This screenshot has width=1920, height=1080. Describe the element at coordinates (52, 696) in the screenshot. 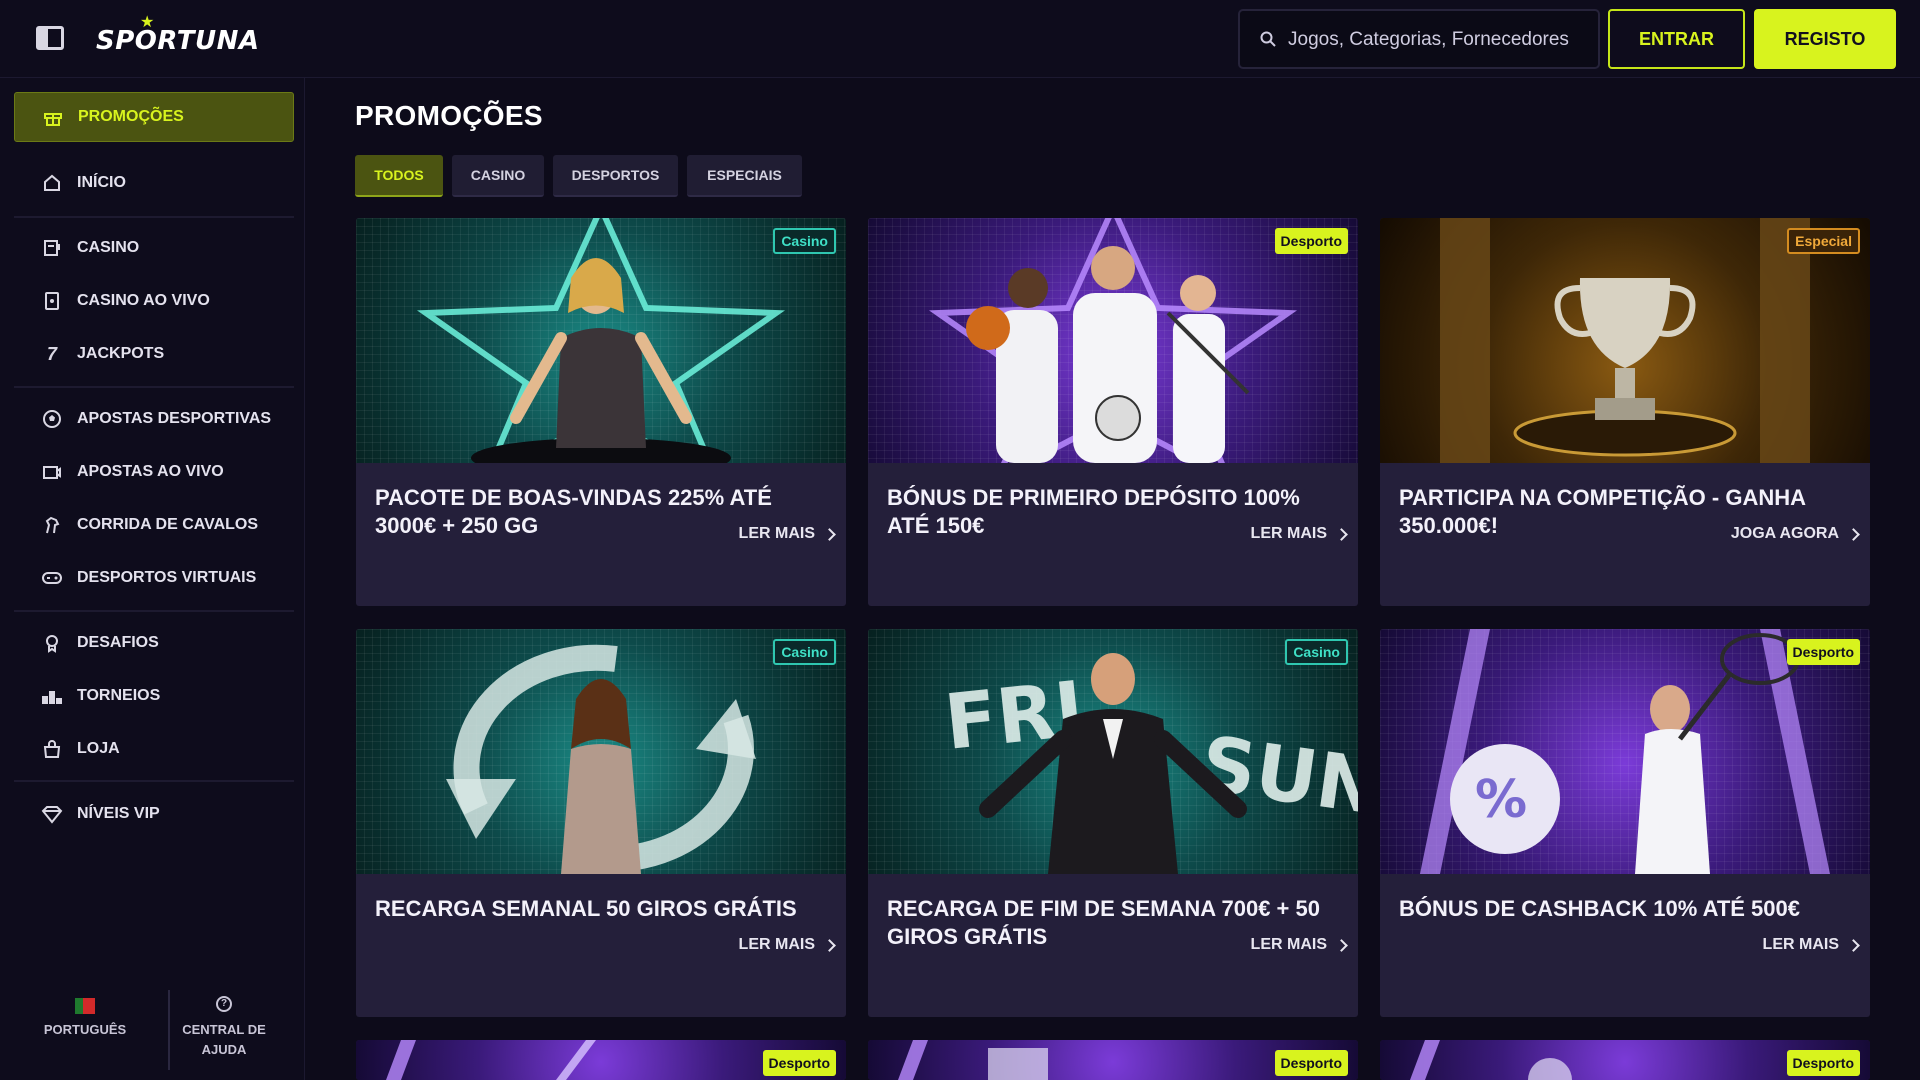

I see `podium-icon` at that location.